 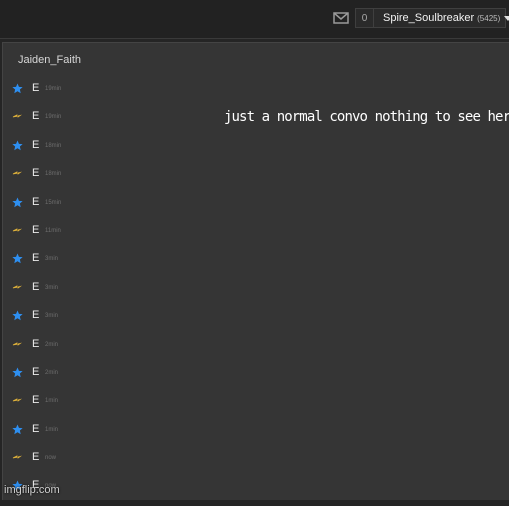 What do you see at coordinates (256, 208) in the screenshot?
I see `chat-message: E 15min` at bounding box center [256, 208].